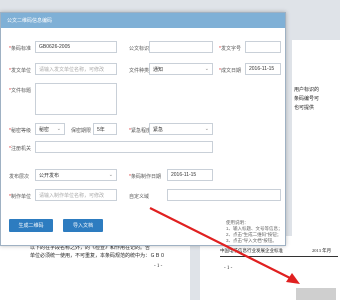 The width and height of the screenshot is (340, 300). What do you see at coordinates (158, 266) in the screenshot?
I see `background-page-number: - 1 -` at bounding box center [158, 266].